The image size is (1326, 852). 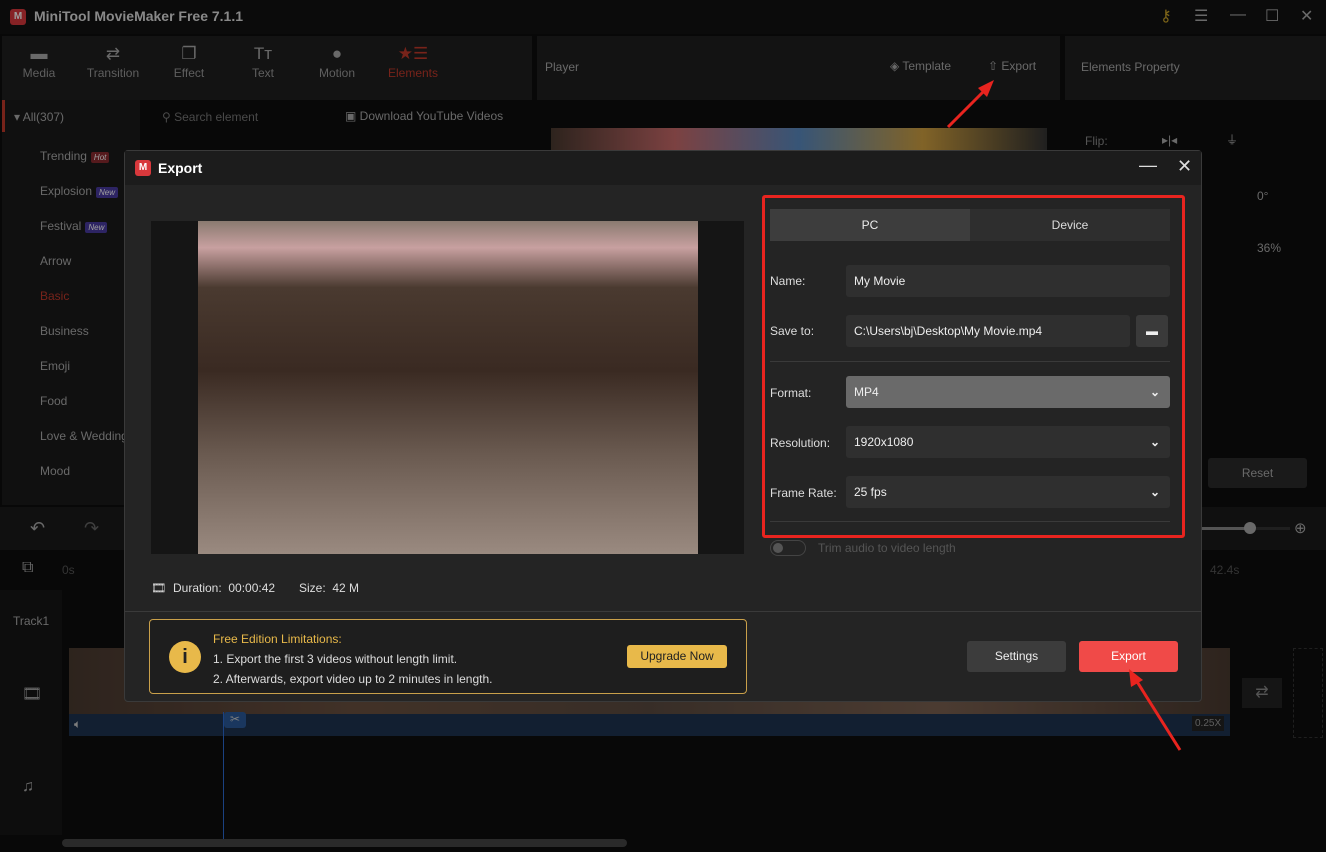 I want to click on arrow-to-export-button, so click(x=1155, y=710).